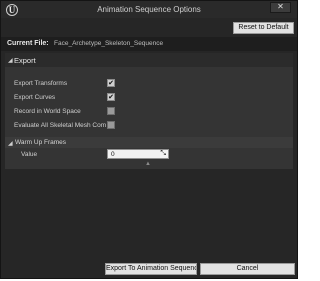 Image resolution: width=320 pixels, height=281 pixels. Describe the element at coordinates (25, 60) in the screenshot. I see `export-section-title: Export` at that location.